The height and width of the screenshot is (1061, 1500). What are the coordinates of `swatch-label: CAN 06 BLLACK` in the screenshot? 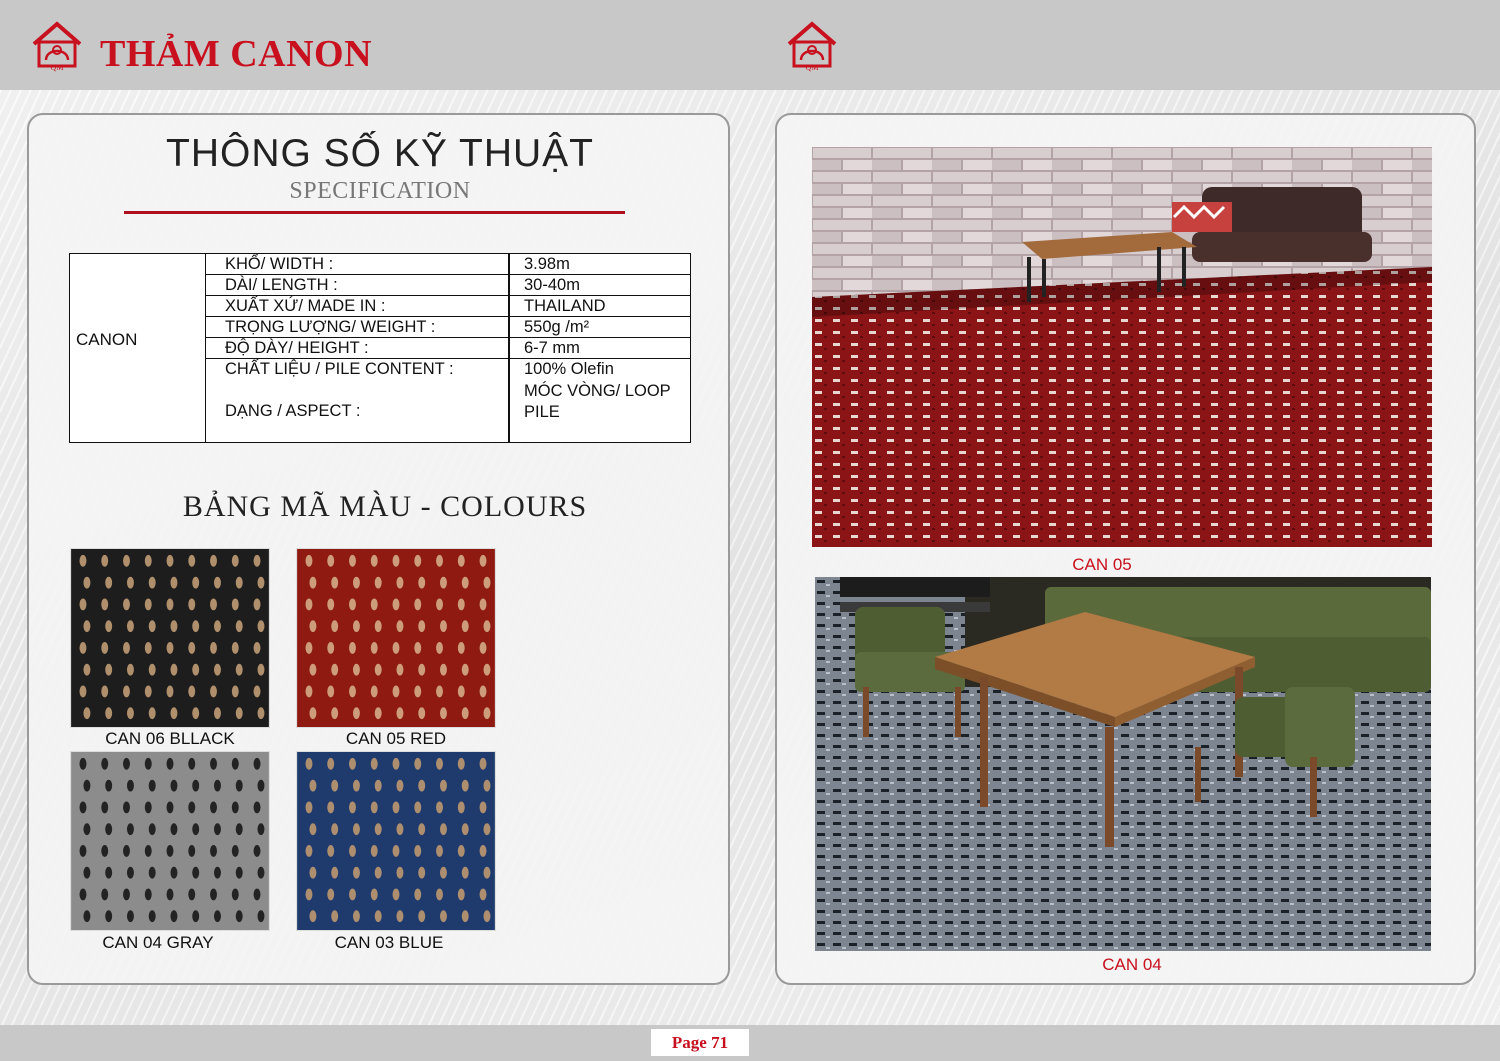 It's located at (170, 738).